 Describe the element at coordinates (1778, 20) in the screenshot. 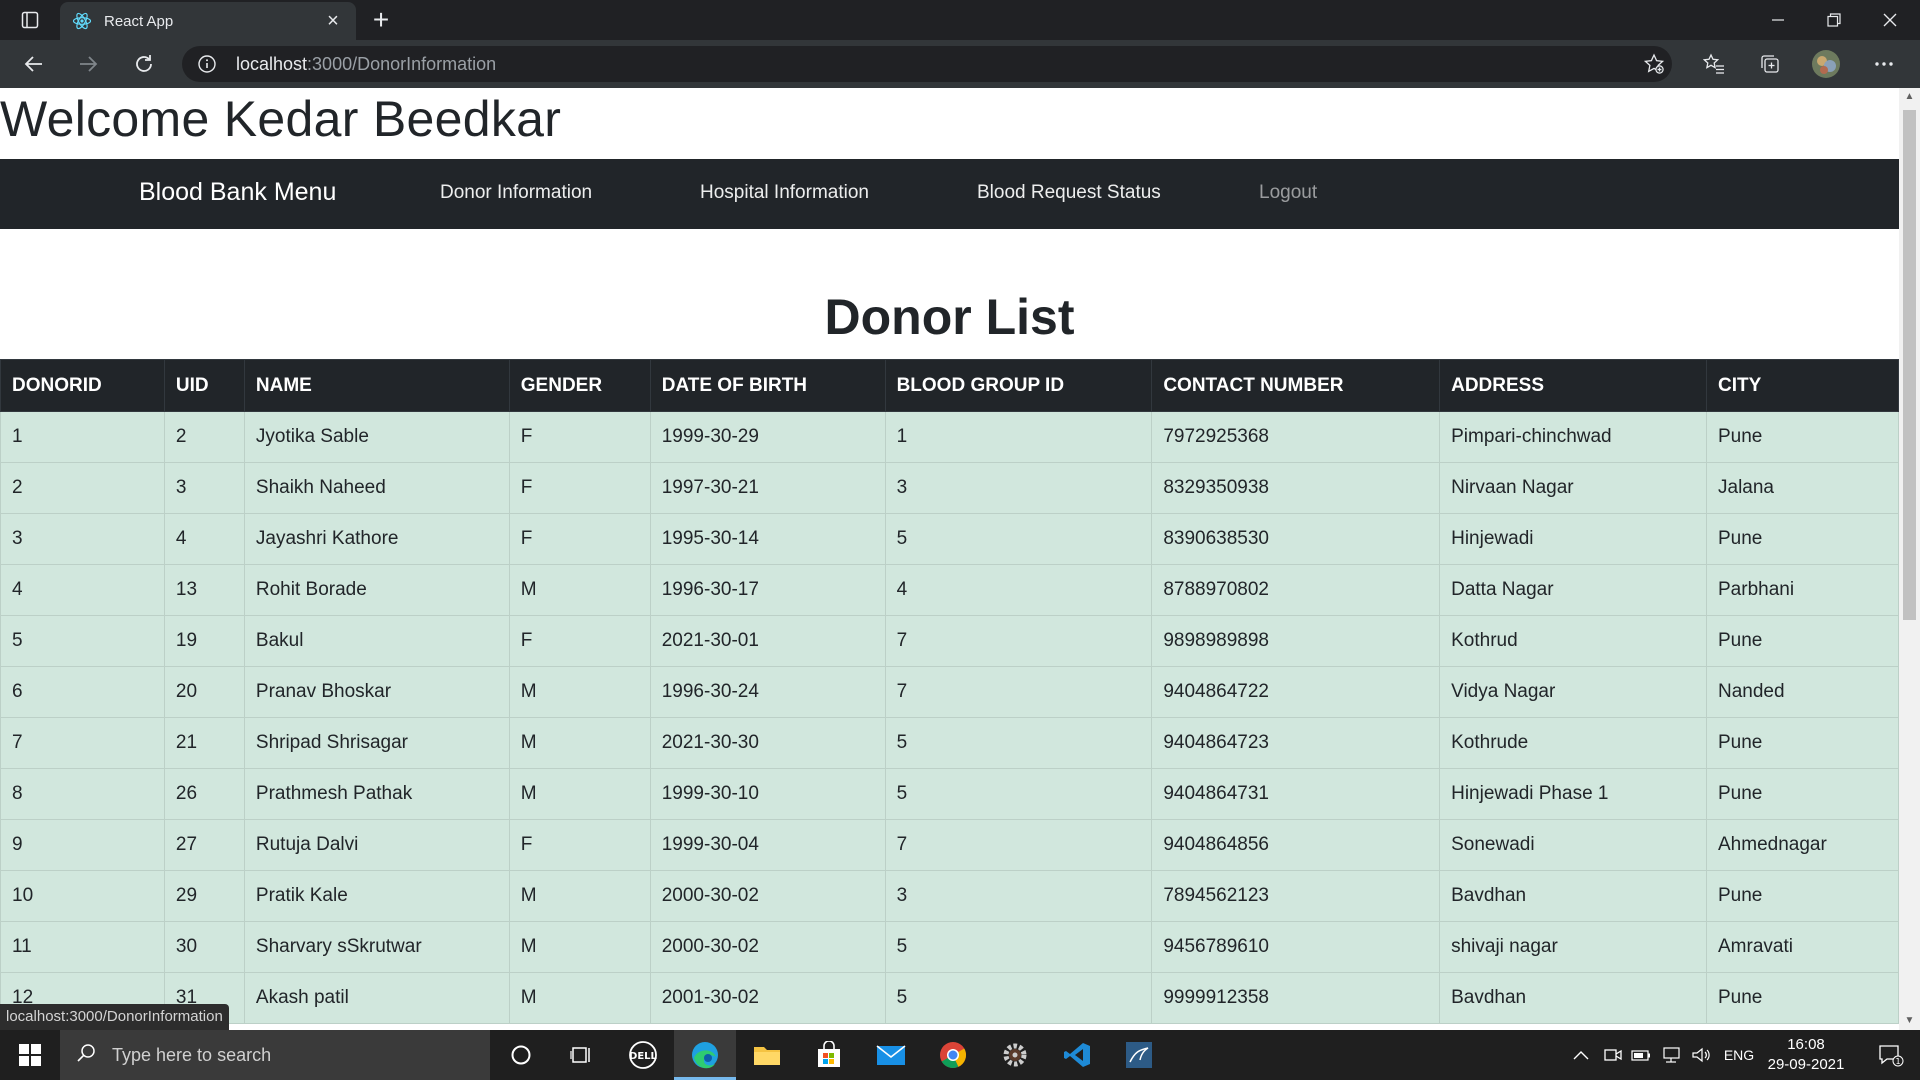

I see `minimize-icon` at that location.